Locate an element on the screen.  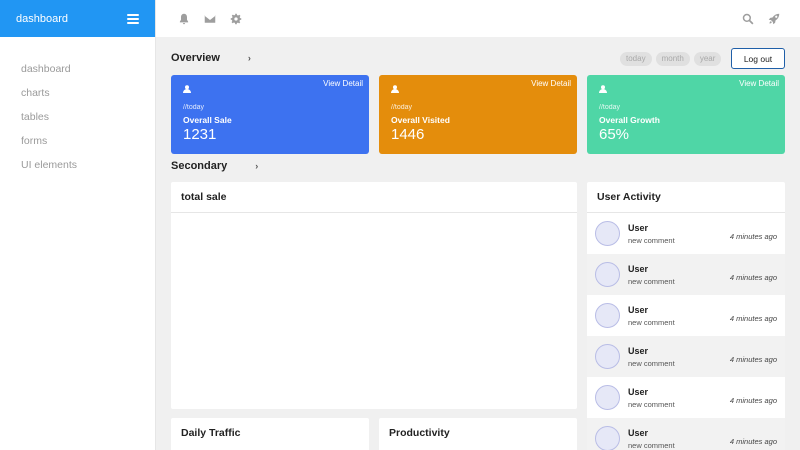
topbar-right-icons is located at coordinates (761, 19).